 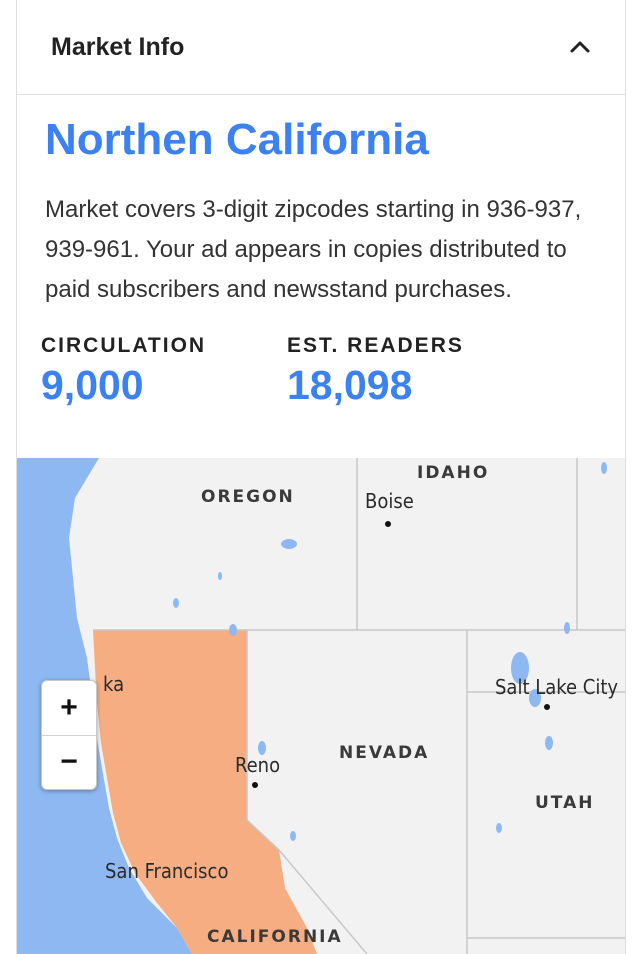 I want to click on reno-label: Reno, so click(x=257, y=765).